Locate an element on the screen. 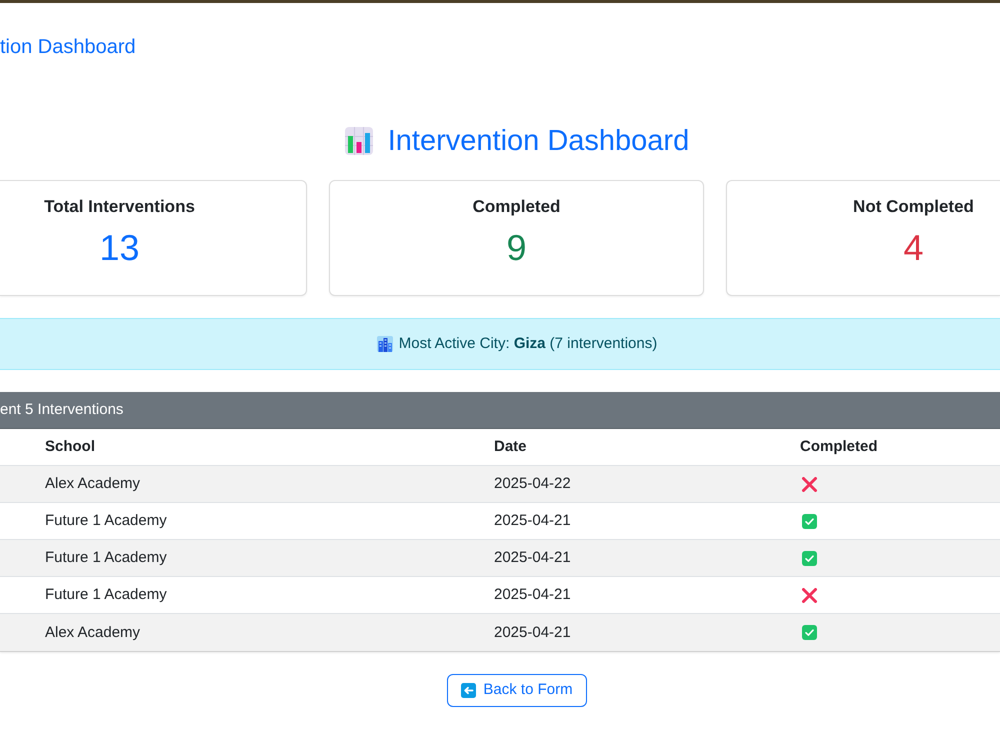  column-header: Completed is located at coordinates (839, 446).